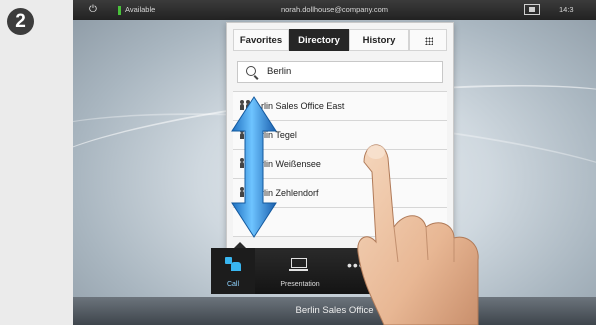 The width and height of the screenshot is (596, 325). What do you see at coordinates (340, 72) in the screenshot?
I see `search-input: Berlin` at bounding box center [340, 72].